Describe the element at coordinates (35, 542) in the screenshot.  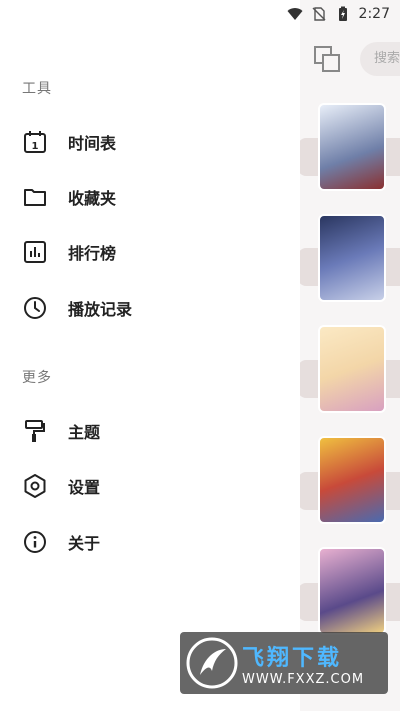
I see `info-icon` at that location.